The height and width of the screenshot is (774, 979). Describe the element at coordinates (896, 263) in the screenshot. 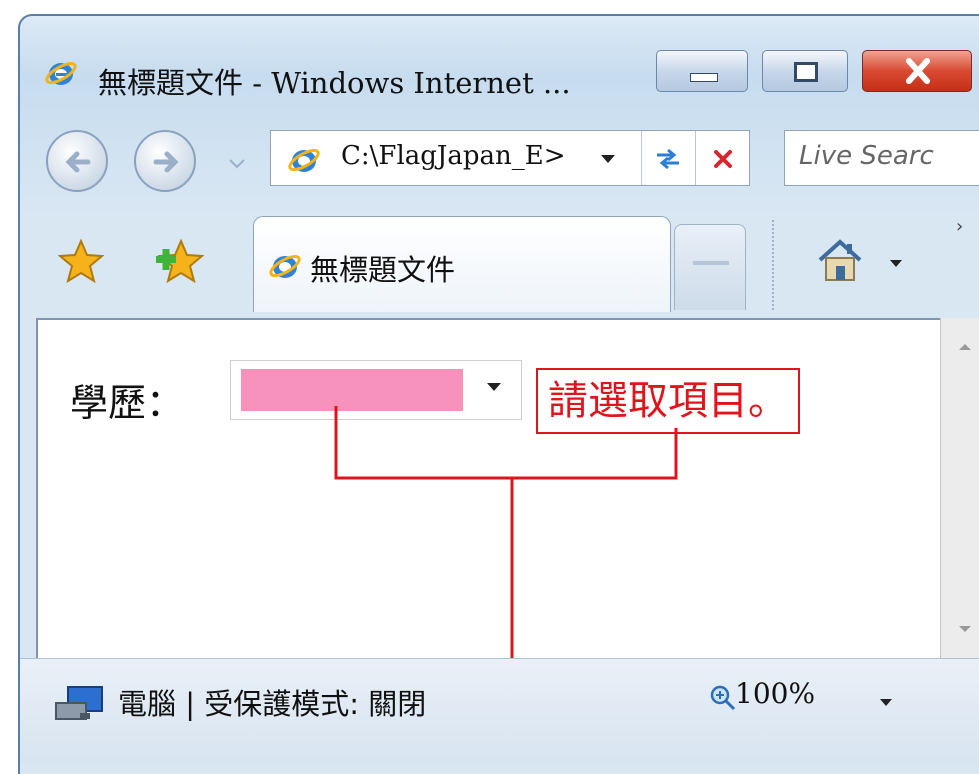

I see `home-dropdown-arrow-icon` at that location.